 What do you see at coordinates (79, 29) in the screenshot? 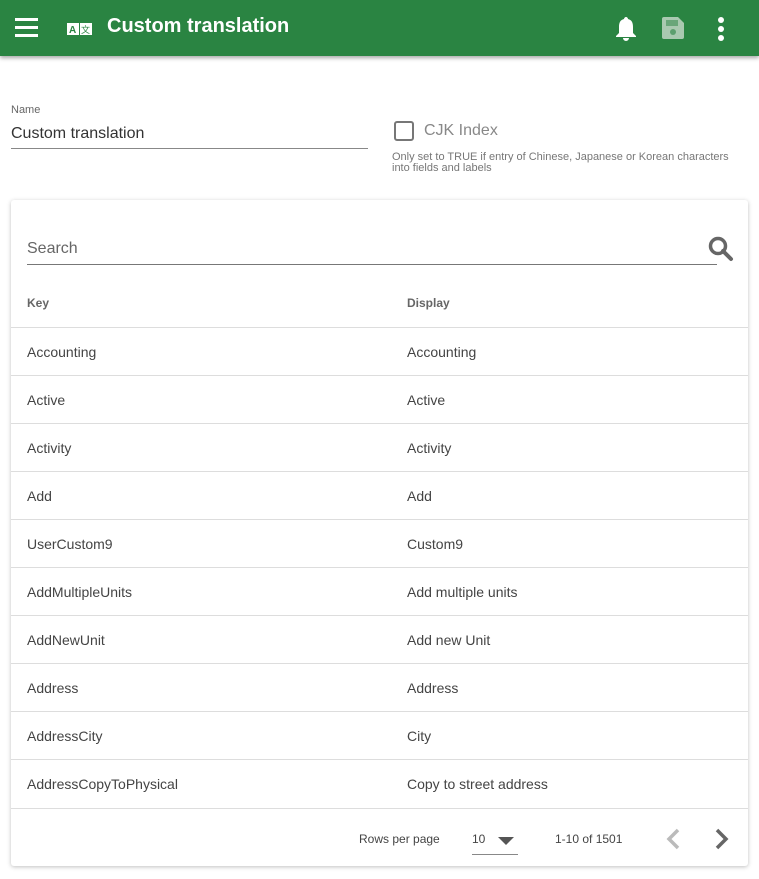
I see `translate-icon: A文` at bounding box center [79, 29].